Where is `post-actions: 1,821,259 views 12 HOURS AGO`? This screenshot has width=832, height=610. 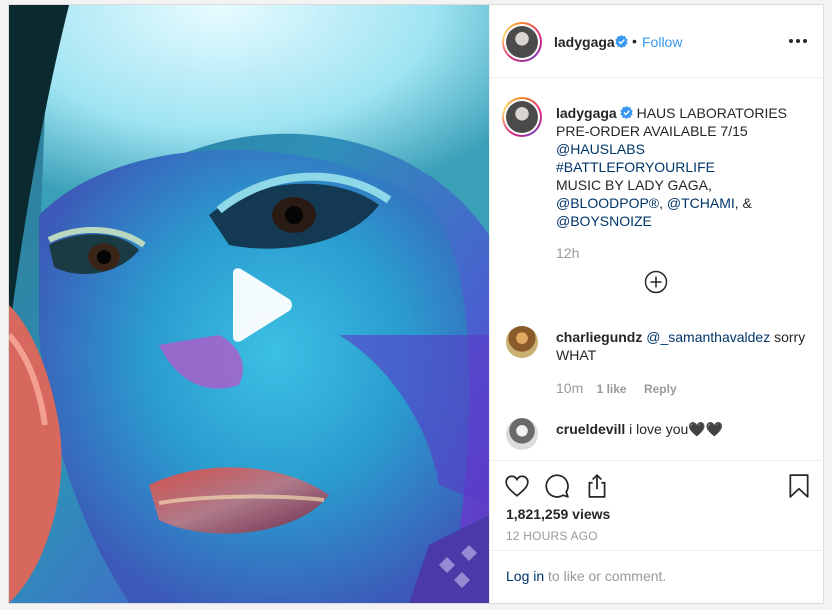
post-actions: 1,821,259 views 12 HOURS AGO is located at coordinates (657, 505).